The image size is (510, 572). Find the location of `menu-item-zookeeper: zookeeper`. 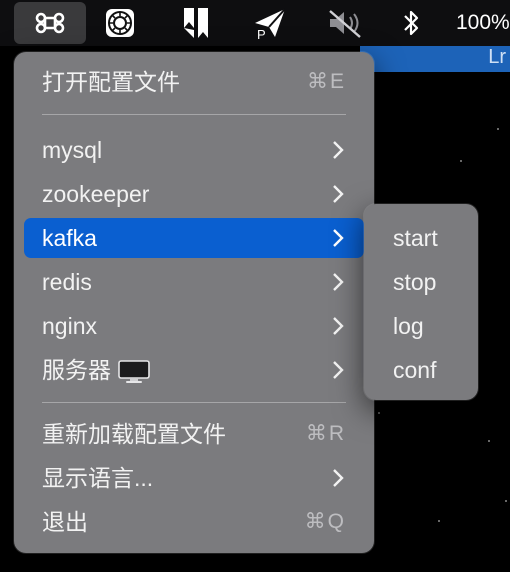

menu-item-zookeeper: zookeeper is located at coordinates (194, 194).